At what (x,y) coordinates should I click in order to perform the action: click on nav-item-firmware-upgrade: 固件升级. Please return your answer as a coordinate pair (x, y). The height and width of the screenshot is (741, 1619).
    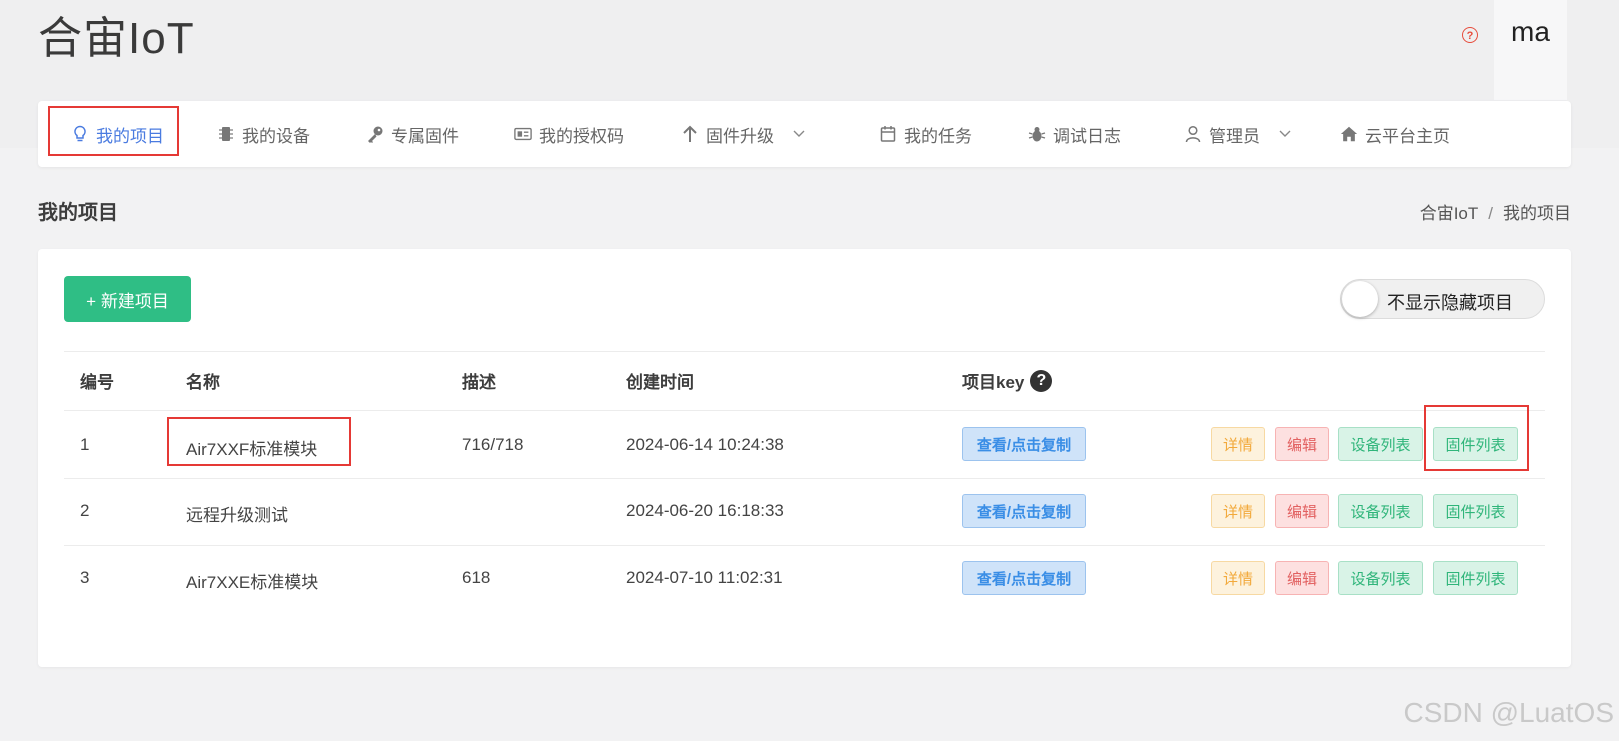
    Looking at the image, I should click on (743, 134).